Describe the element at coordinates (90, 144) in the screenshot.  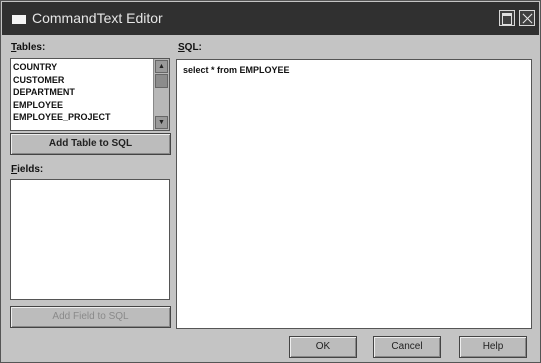
I see `add-table-to-sql-button: Add Table to SQL` at that location.